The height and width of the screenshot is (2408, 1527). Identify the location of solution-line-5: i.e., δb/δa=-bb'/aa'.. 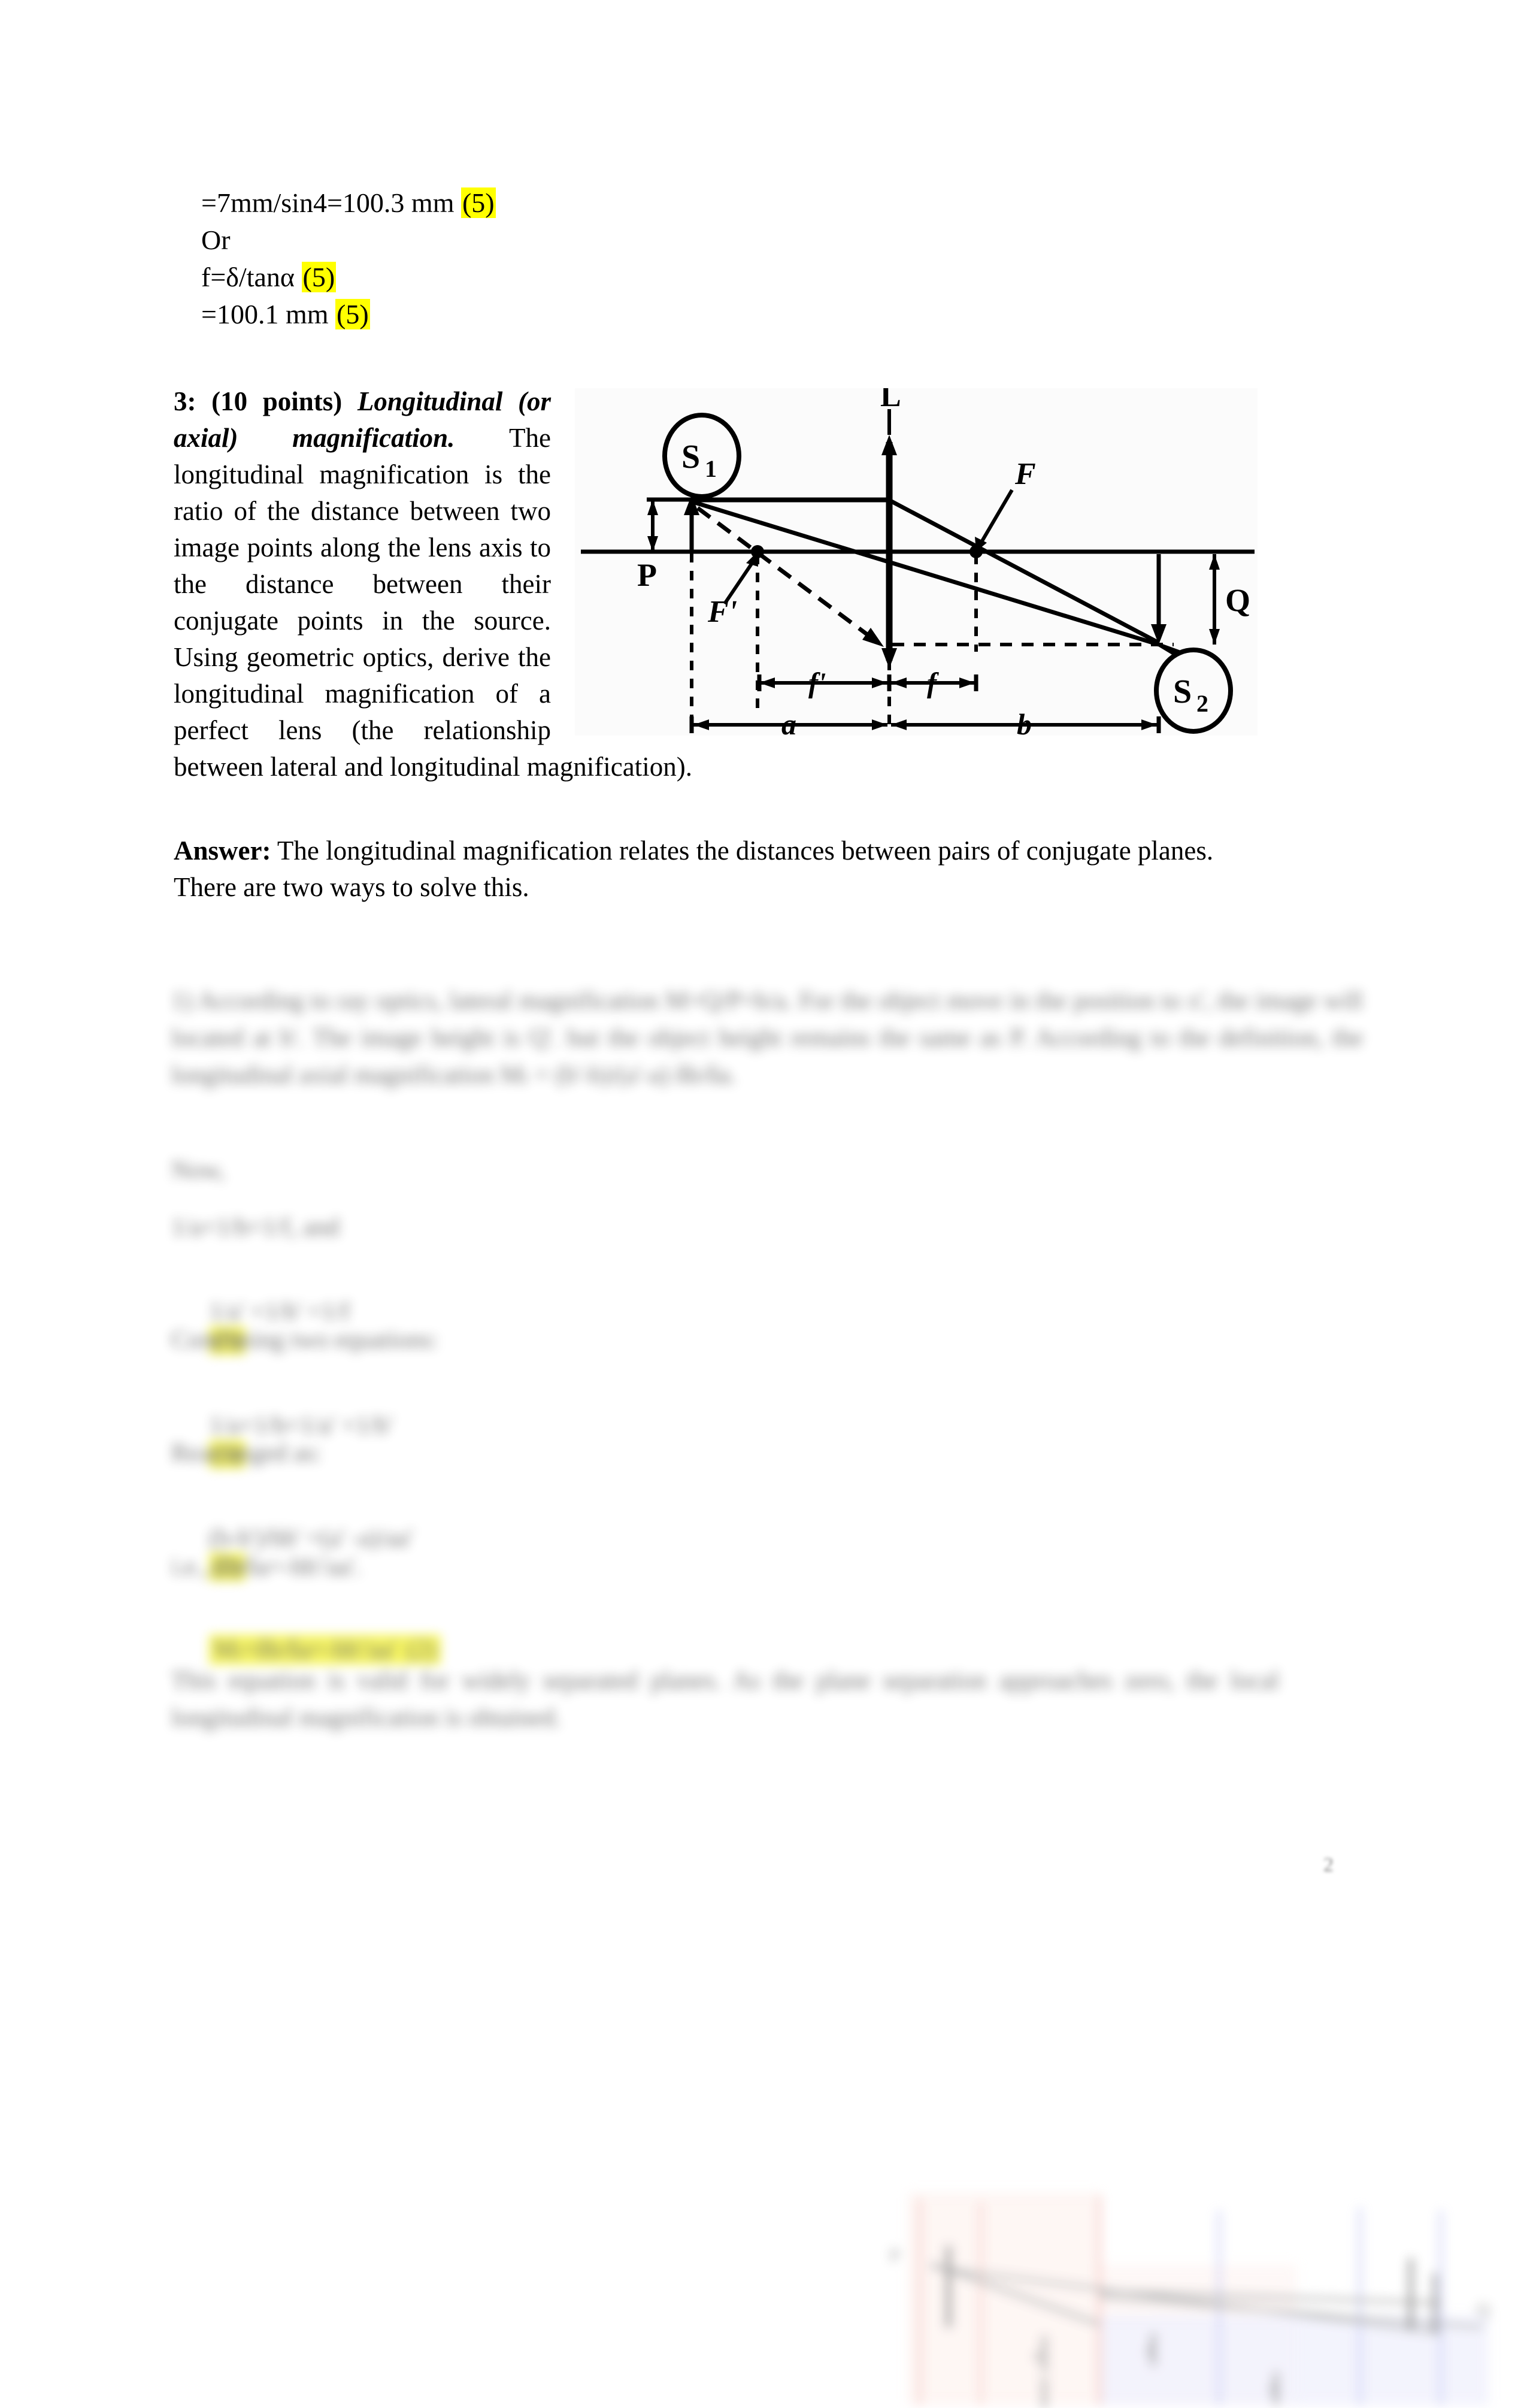
(267, 1567).